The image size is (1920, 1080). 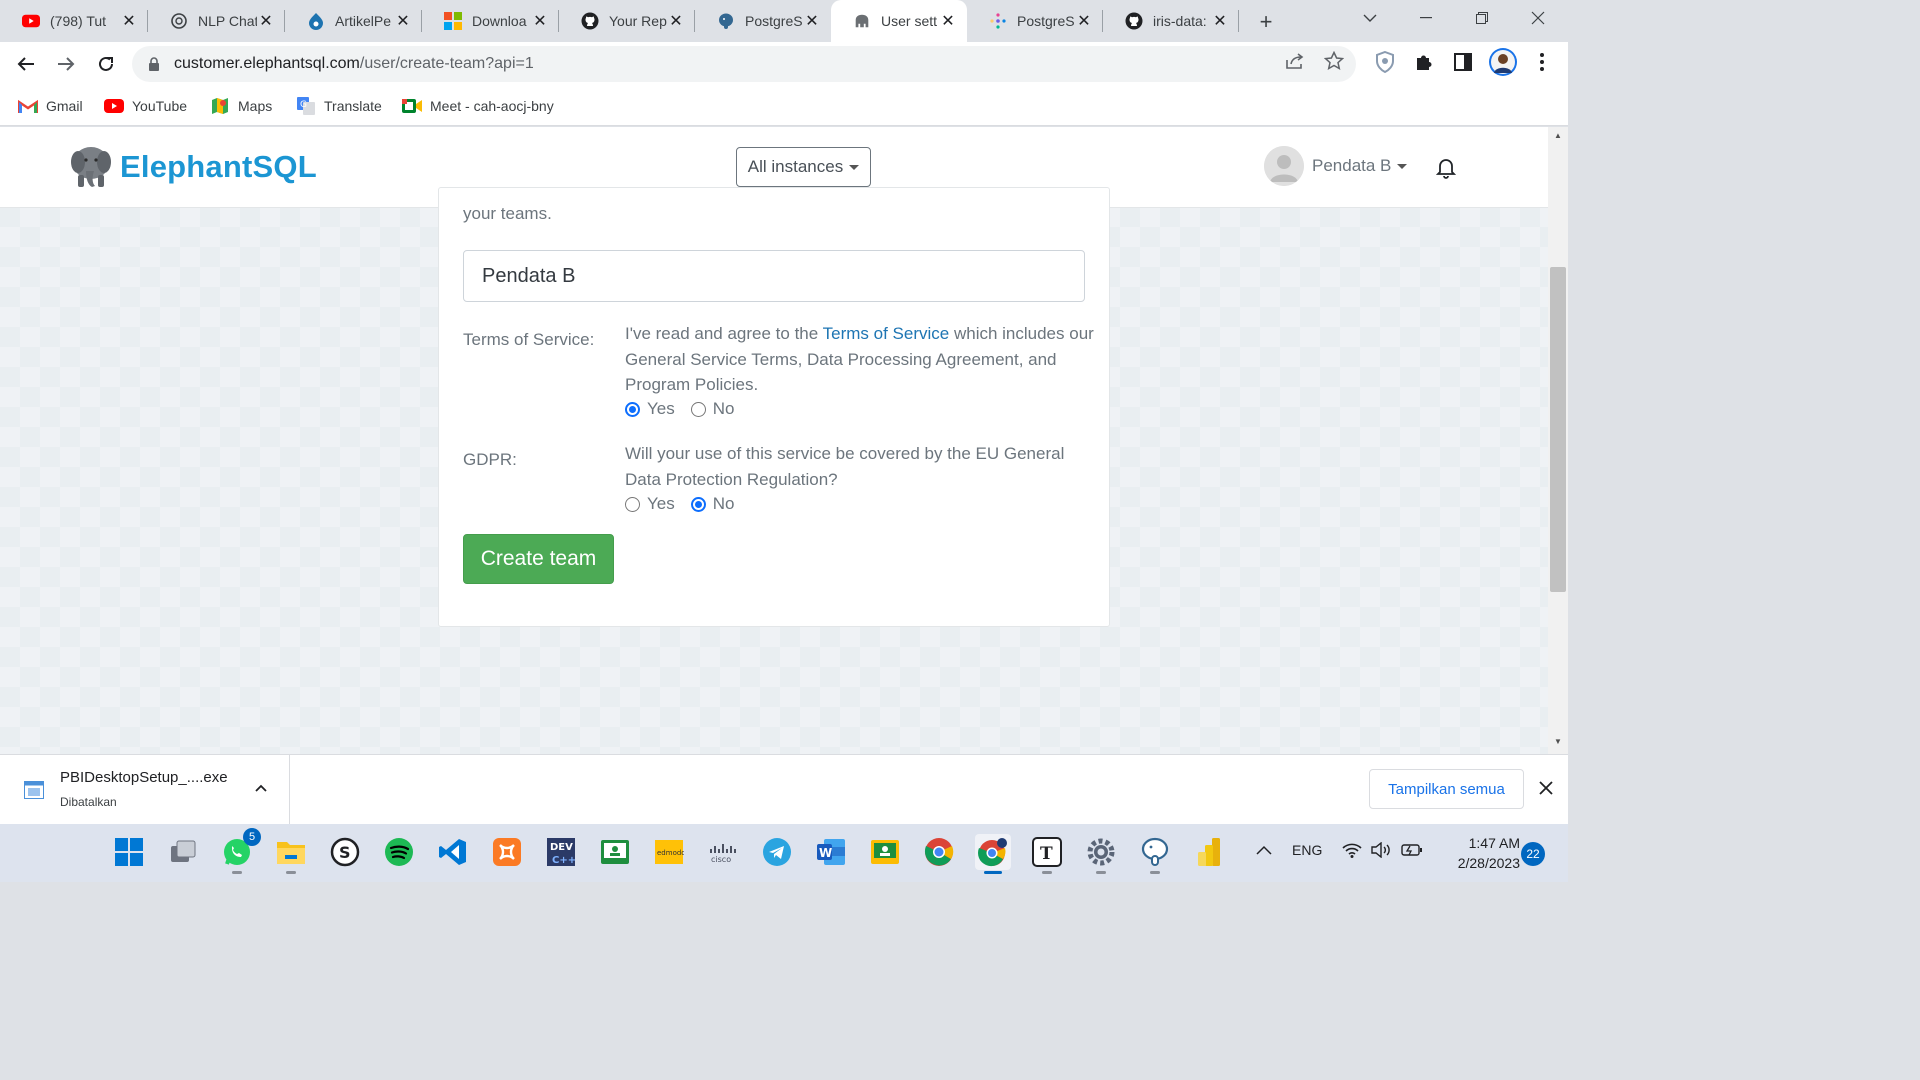 I want to click on bookmark-youtube: YouTube, so click(x=145, y=106).